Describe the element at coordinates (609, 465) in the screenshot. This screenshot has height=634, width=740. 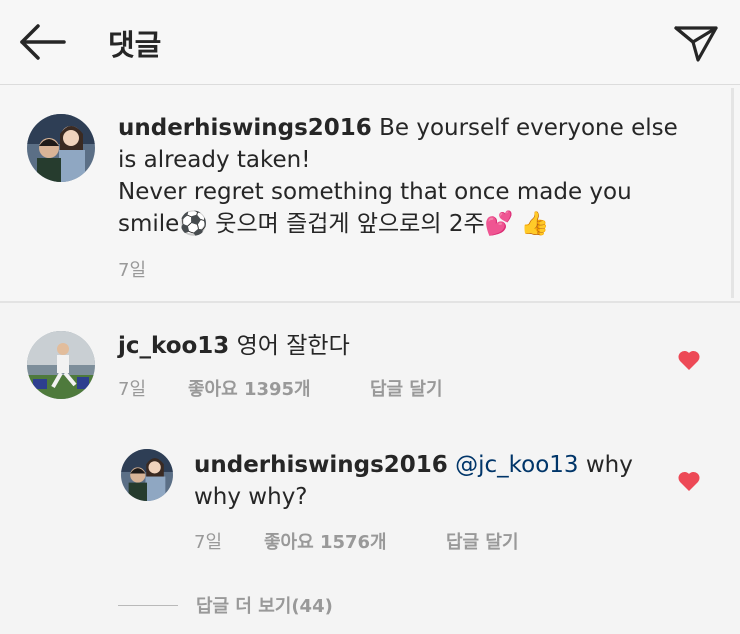
I see `reply-body-a: why` at that location.